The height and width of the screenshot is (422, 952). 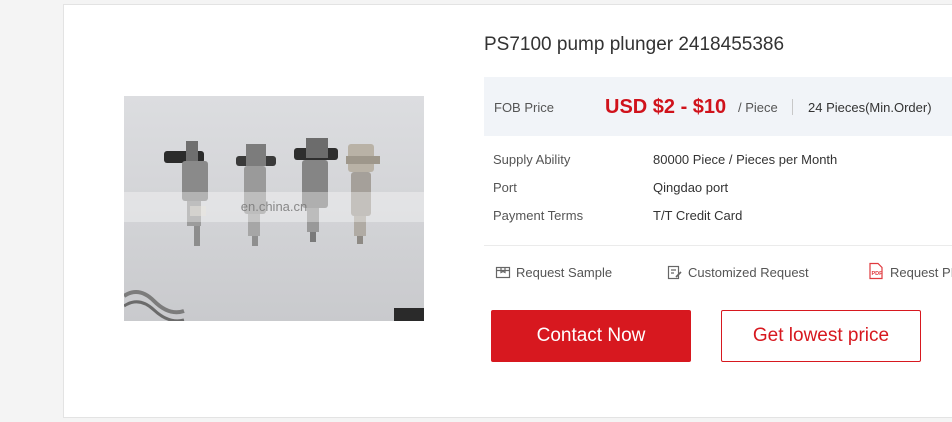 I want to click on contact-now-button: Contact Now, so click(x=591, y=336).